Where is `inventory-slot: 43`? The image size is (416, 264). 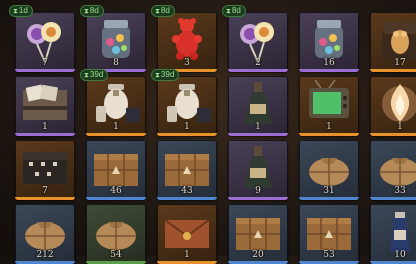
inventory-slot: 43 is located at coordinates (187, 170).